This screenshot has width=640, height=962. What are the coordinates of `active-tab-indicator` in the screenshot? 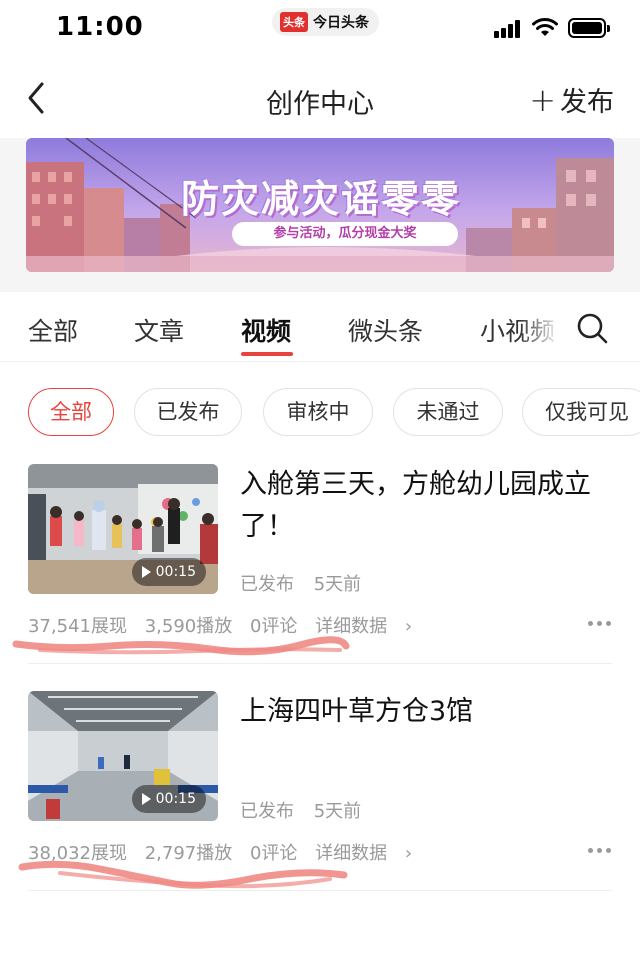 It's located at (267, 354).